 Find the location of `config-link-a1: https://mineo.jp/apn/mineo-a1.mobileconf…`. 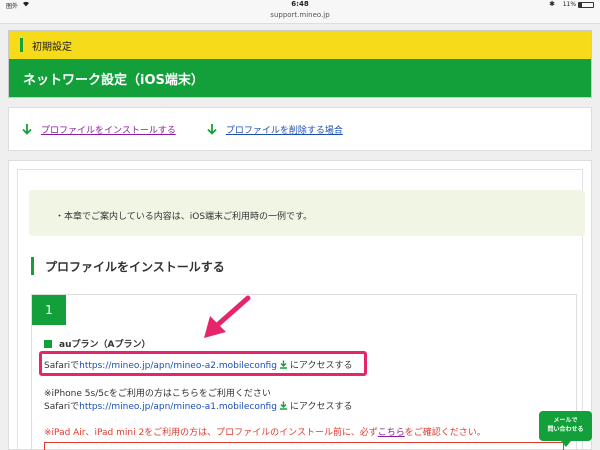

config-link-a1: https://mineo.jp/apn/mineo-a1.mobileconf… is located at coordinates (178, 407).